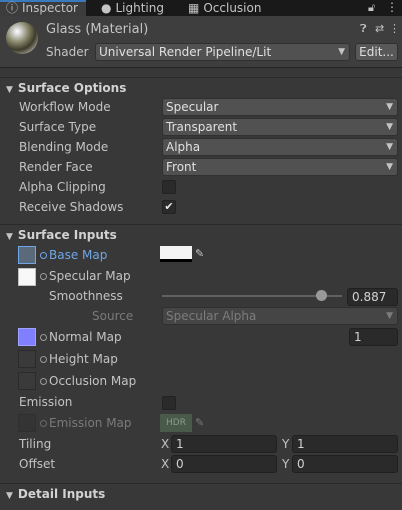 The height and width of the screenshot is (510, 402). I want to click on smoothness-slider-track, so click(252, 296).